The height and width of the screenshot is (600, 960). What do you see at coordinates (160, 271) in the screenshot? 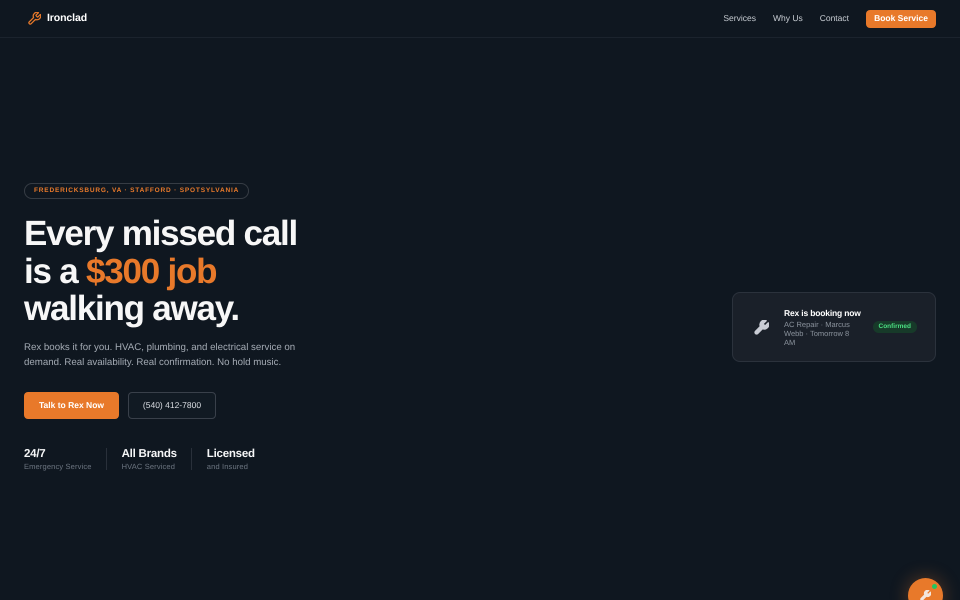
I see `hero-headline: Every missed call is a $300 job walking away.` at bounding box center [160, 271].